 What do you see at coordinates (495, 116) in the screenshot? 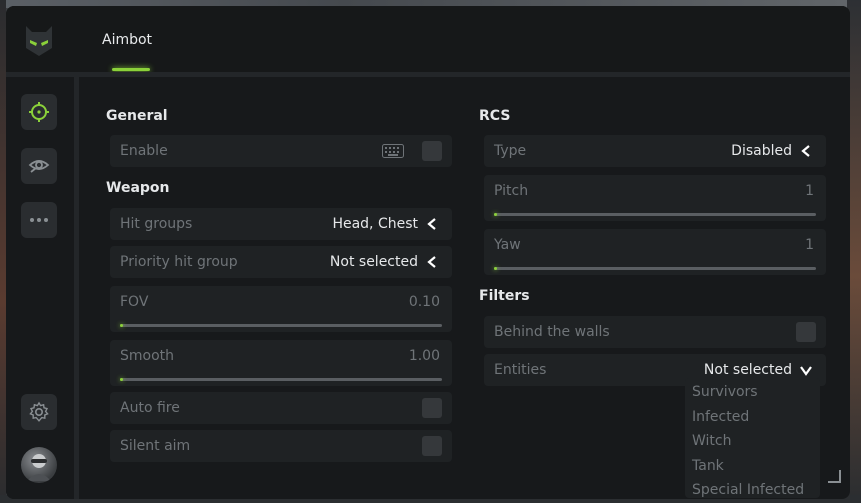
I see `section-title-rcs: RCS` at bounding box center [495, 116].